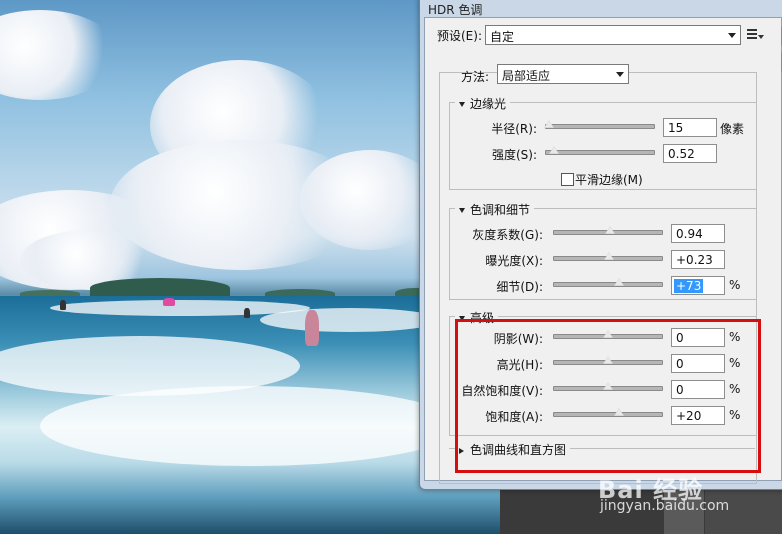 The height and width of the screenshot is (534, 782). What do you see at coordinates (514, 261) in the screenshot?
I see `exposure-label: 曝光度(X):` at bounding box center [514, 261].